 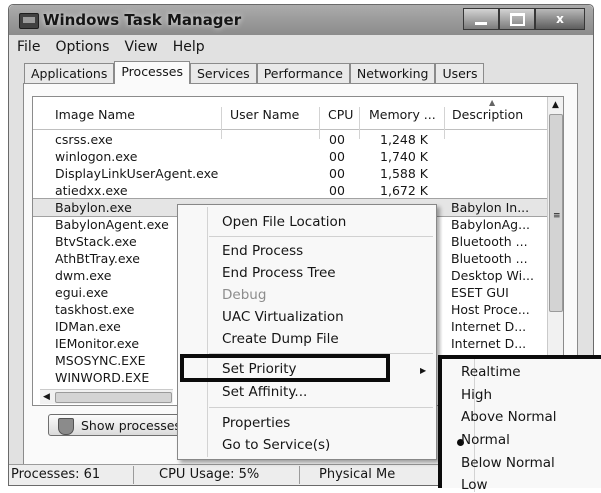 I want to click on menu-gutter, so click(x=207, y=332).